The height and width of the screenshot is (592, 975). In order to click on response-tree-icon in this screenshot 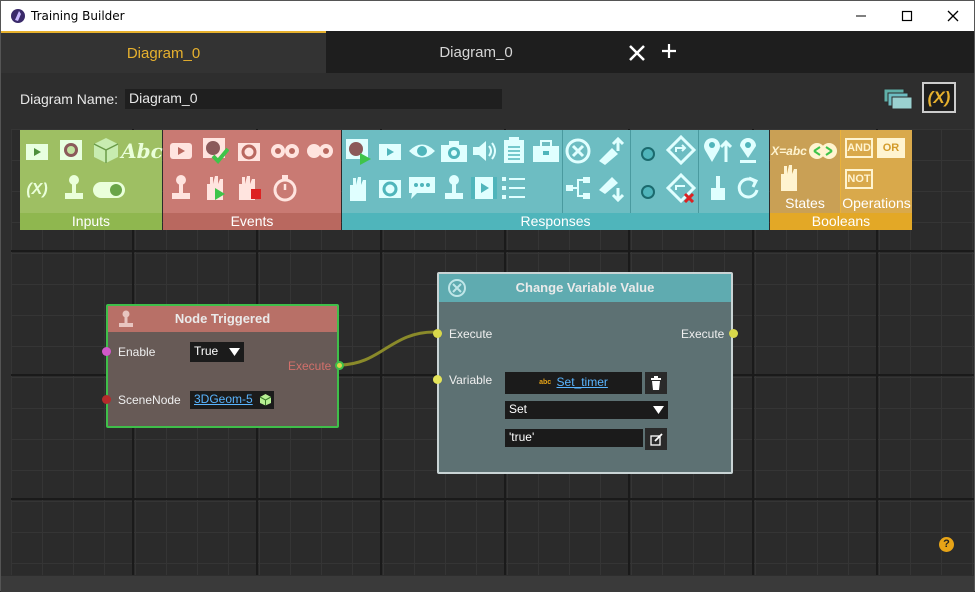, I will do `click(578, 188)`.